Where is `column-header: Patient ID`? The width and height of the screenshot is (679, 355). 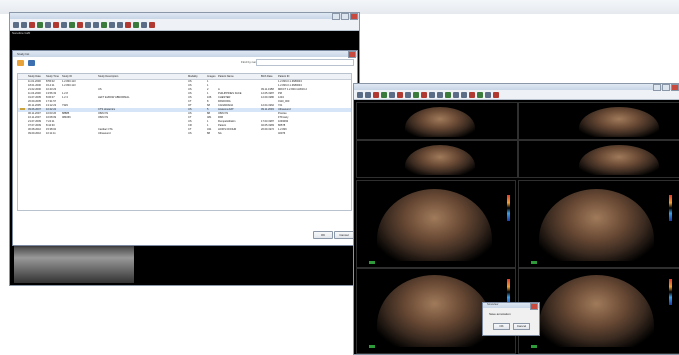
column-header: Patient ID is located at coordinates (308, 76).